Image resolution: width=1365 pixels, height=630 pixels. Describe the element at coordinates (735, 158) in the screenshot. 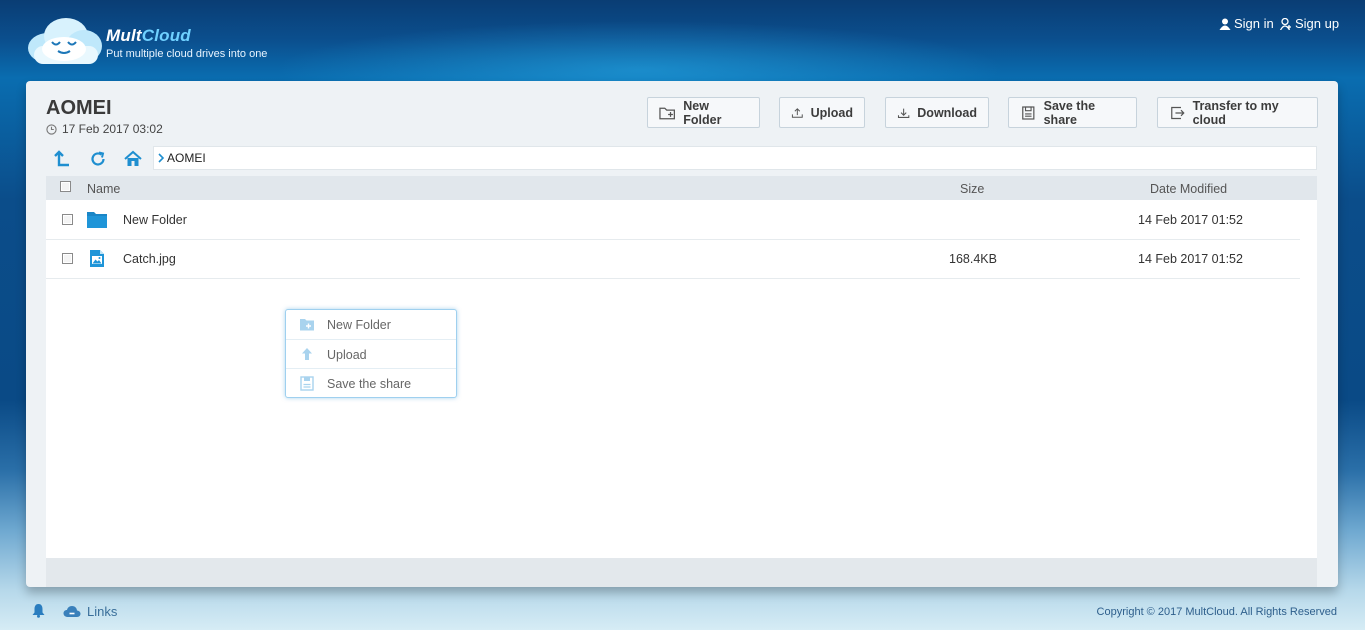

I see `breadcrumb: AOMEI` at that location.